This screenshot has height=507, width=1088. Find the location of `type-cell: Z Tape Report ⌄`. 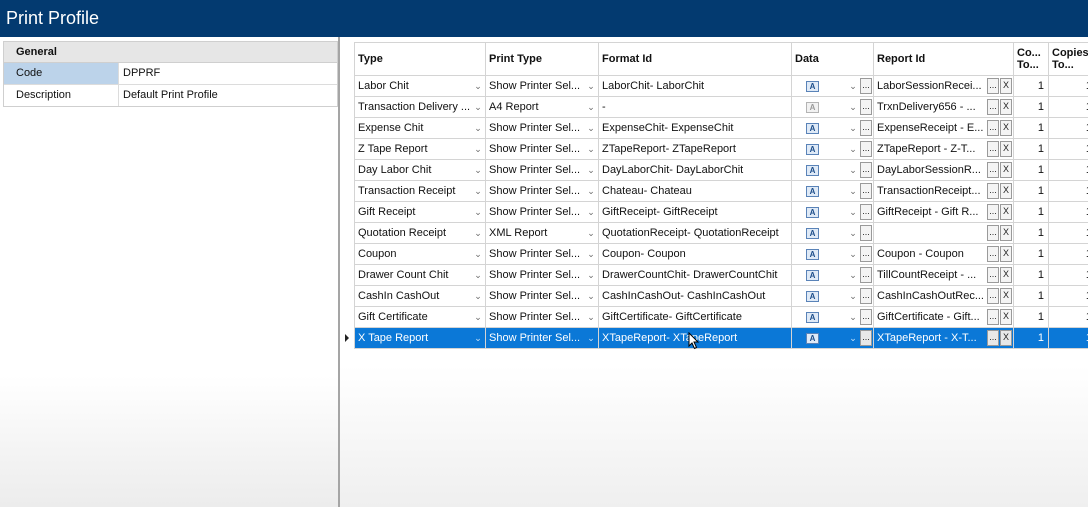

type-cell: Z Tape Report ⌄ is located at coordinates (420, 149).